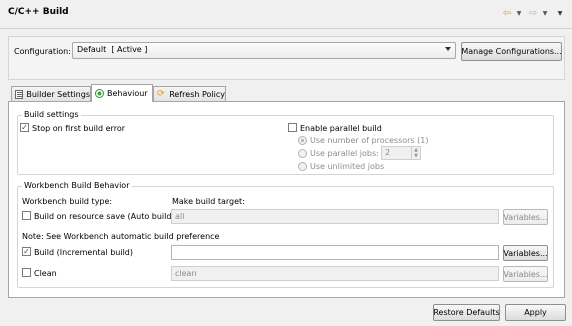 The width and height of the screenshot is (572, 326). I want to click on incremental-build-checkbox: ✓, so click(26, 251).